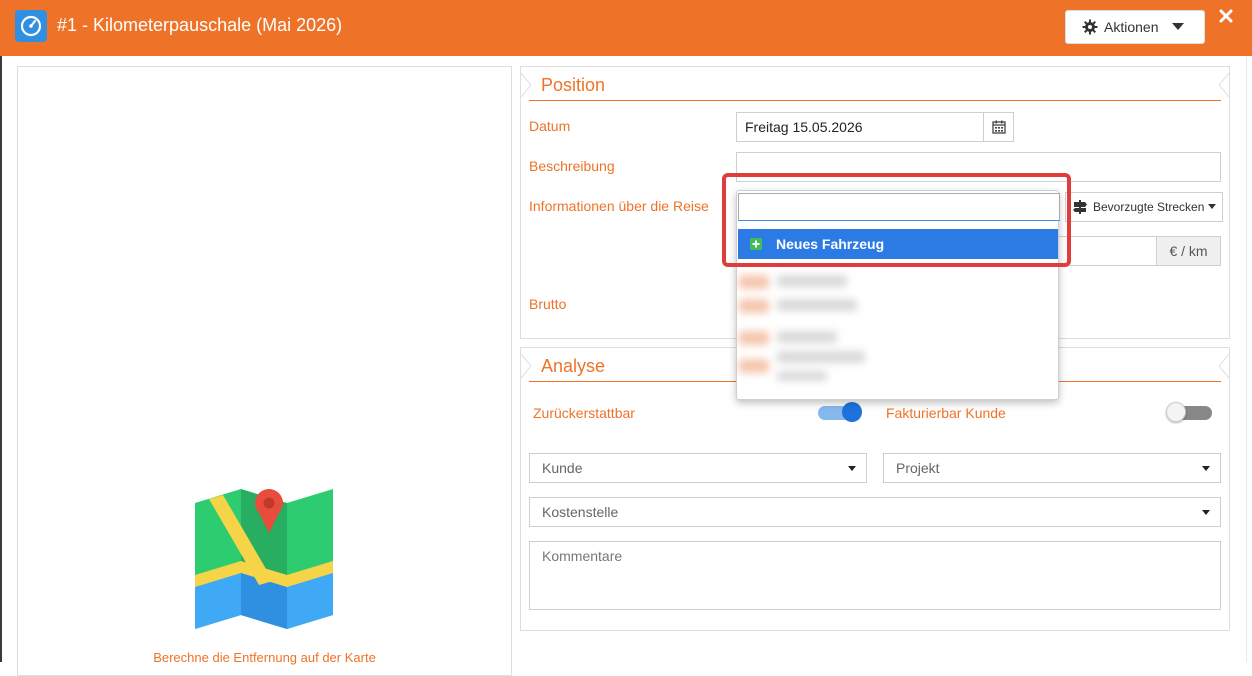  What do you see at coordinates (860, 127) in the screenshot?
I see `datum-input: Freitag 15.05.2026` at bounding box center [860, 127].